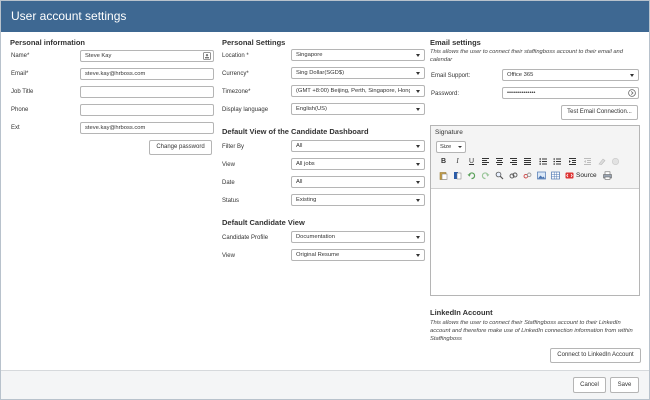 This screenshot has width=650, height=400. Describe the element at coordinates (358, 200) in the screenshot. I see `status-select: Existing` at that location.